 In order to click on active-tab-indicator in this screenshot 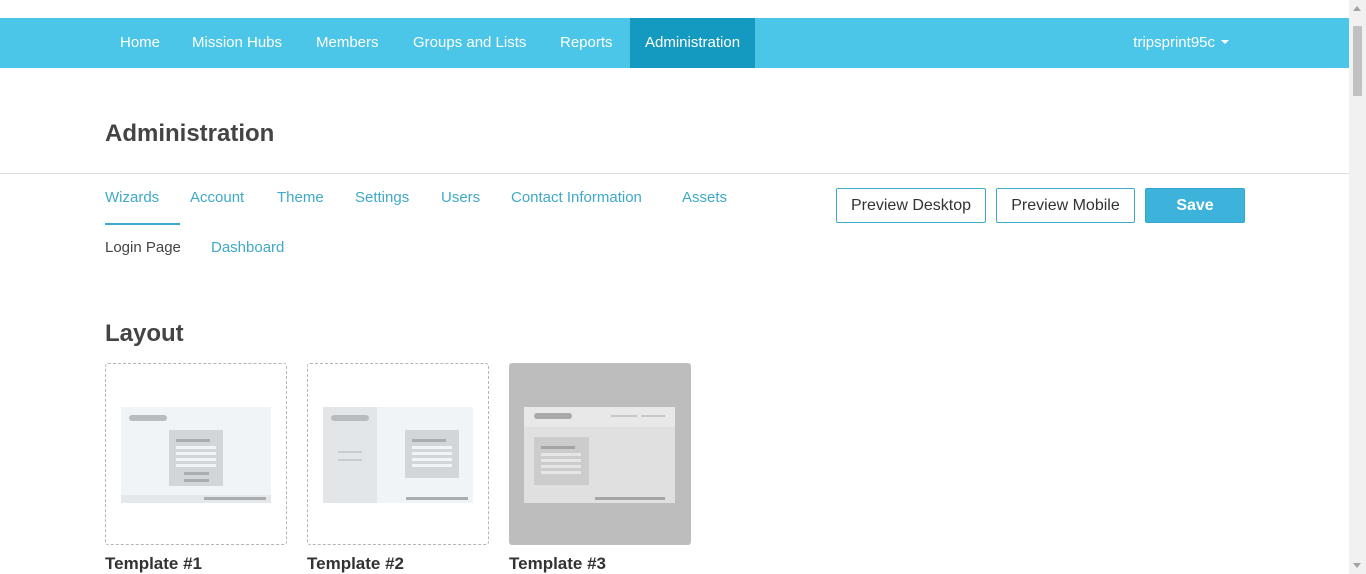, I will do `click(142, 224)`.